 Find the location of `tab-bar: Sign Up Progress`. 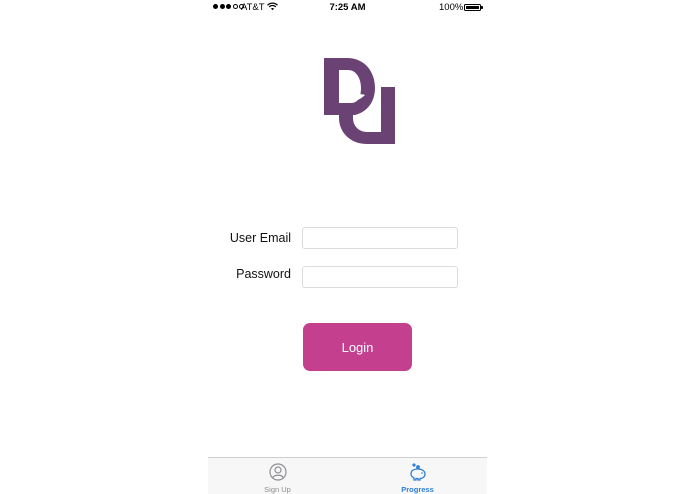

tab-bar: Sign Up Progress is located at coordinates (347, 475).